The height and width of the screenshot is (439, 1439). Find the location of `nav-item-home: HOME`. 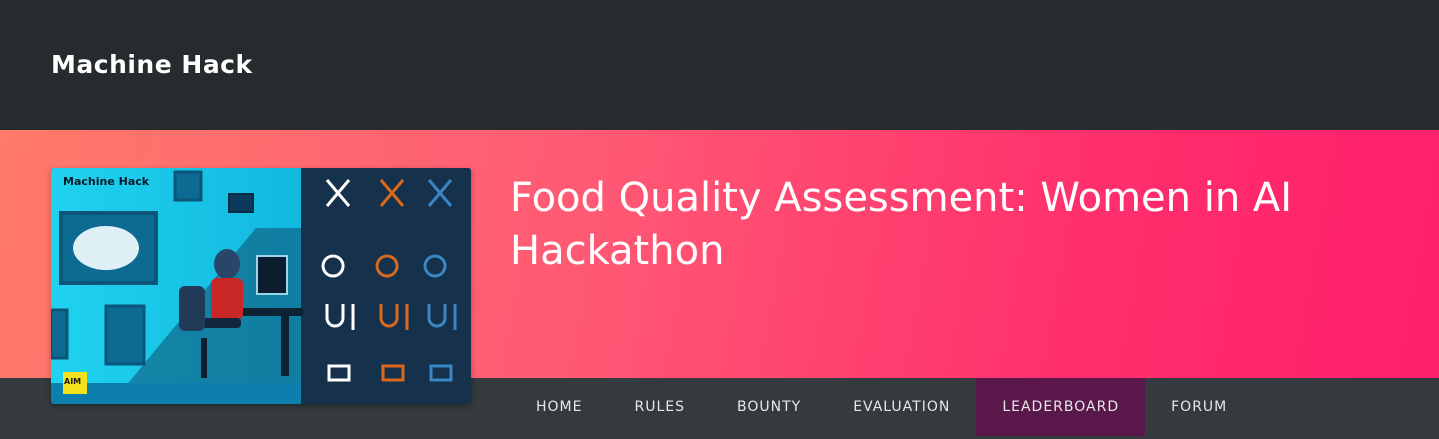

nav-item-home: HOME is located at coordinates (559, 407).